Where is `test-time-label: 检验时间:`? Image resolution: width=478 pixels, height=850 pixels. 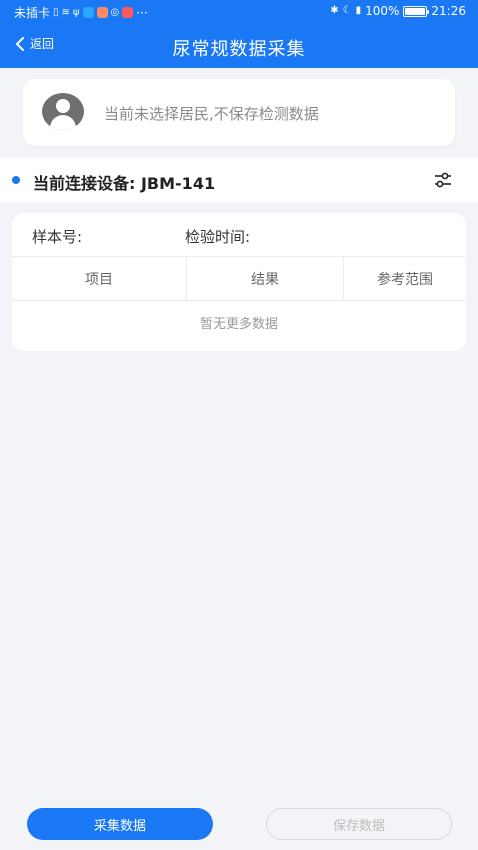
test-time-label: 检验时间: is located at coordinates (218, 237).